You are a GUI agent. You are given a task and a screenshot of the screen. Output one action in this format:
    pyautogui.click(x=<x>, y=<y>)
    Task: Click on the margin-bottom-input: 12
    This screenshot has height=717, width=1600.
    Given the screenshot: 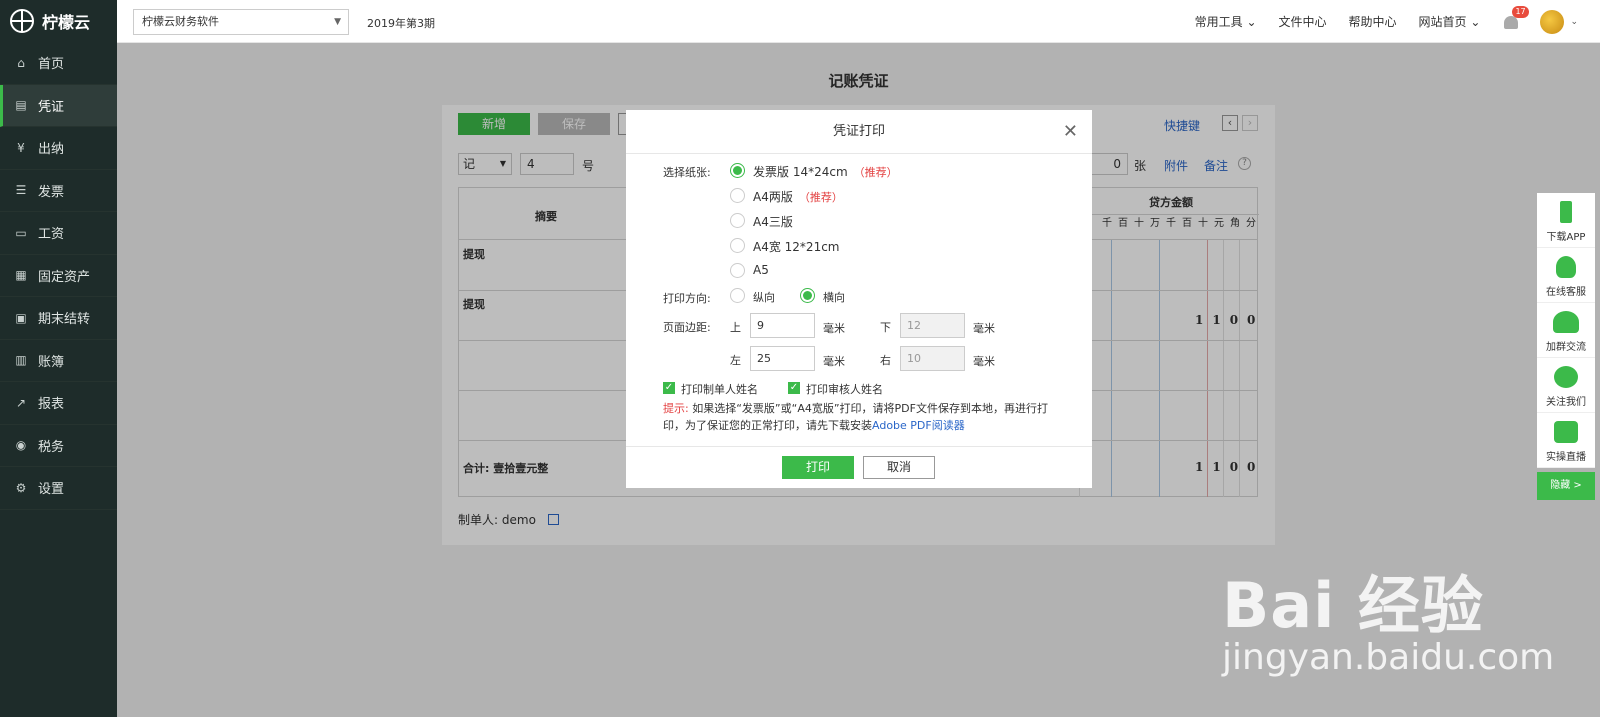 What is the action you would take?
    pyautogui.click(x=932, y=325)
    